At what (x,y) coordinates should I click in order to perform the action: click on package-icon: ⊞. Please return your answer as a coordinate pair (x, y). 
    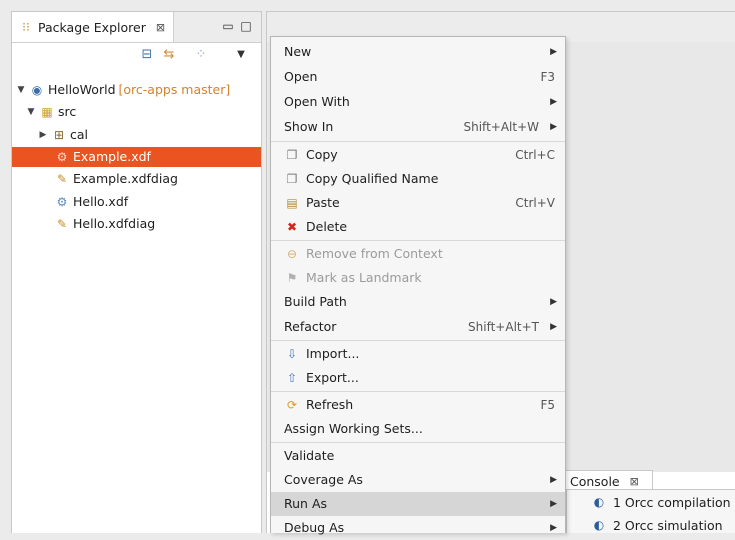
    Looking at the image, I should click on (59, 135).